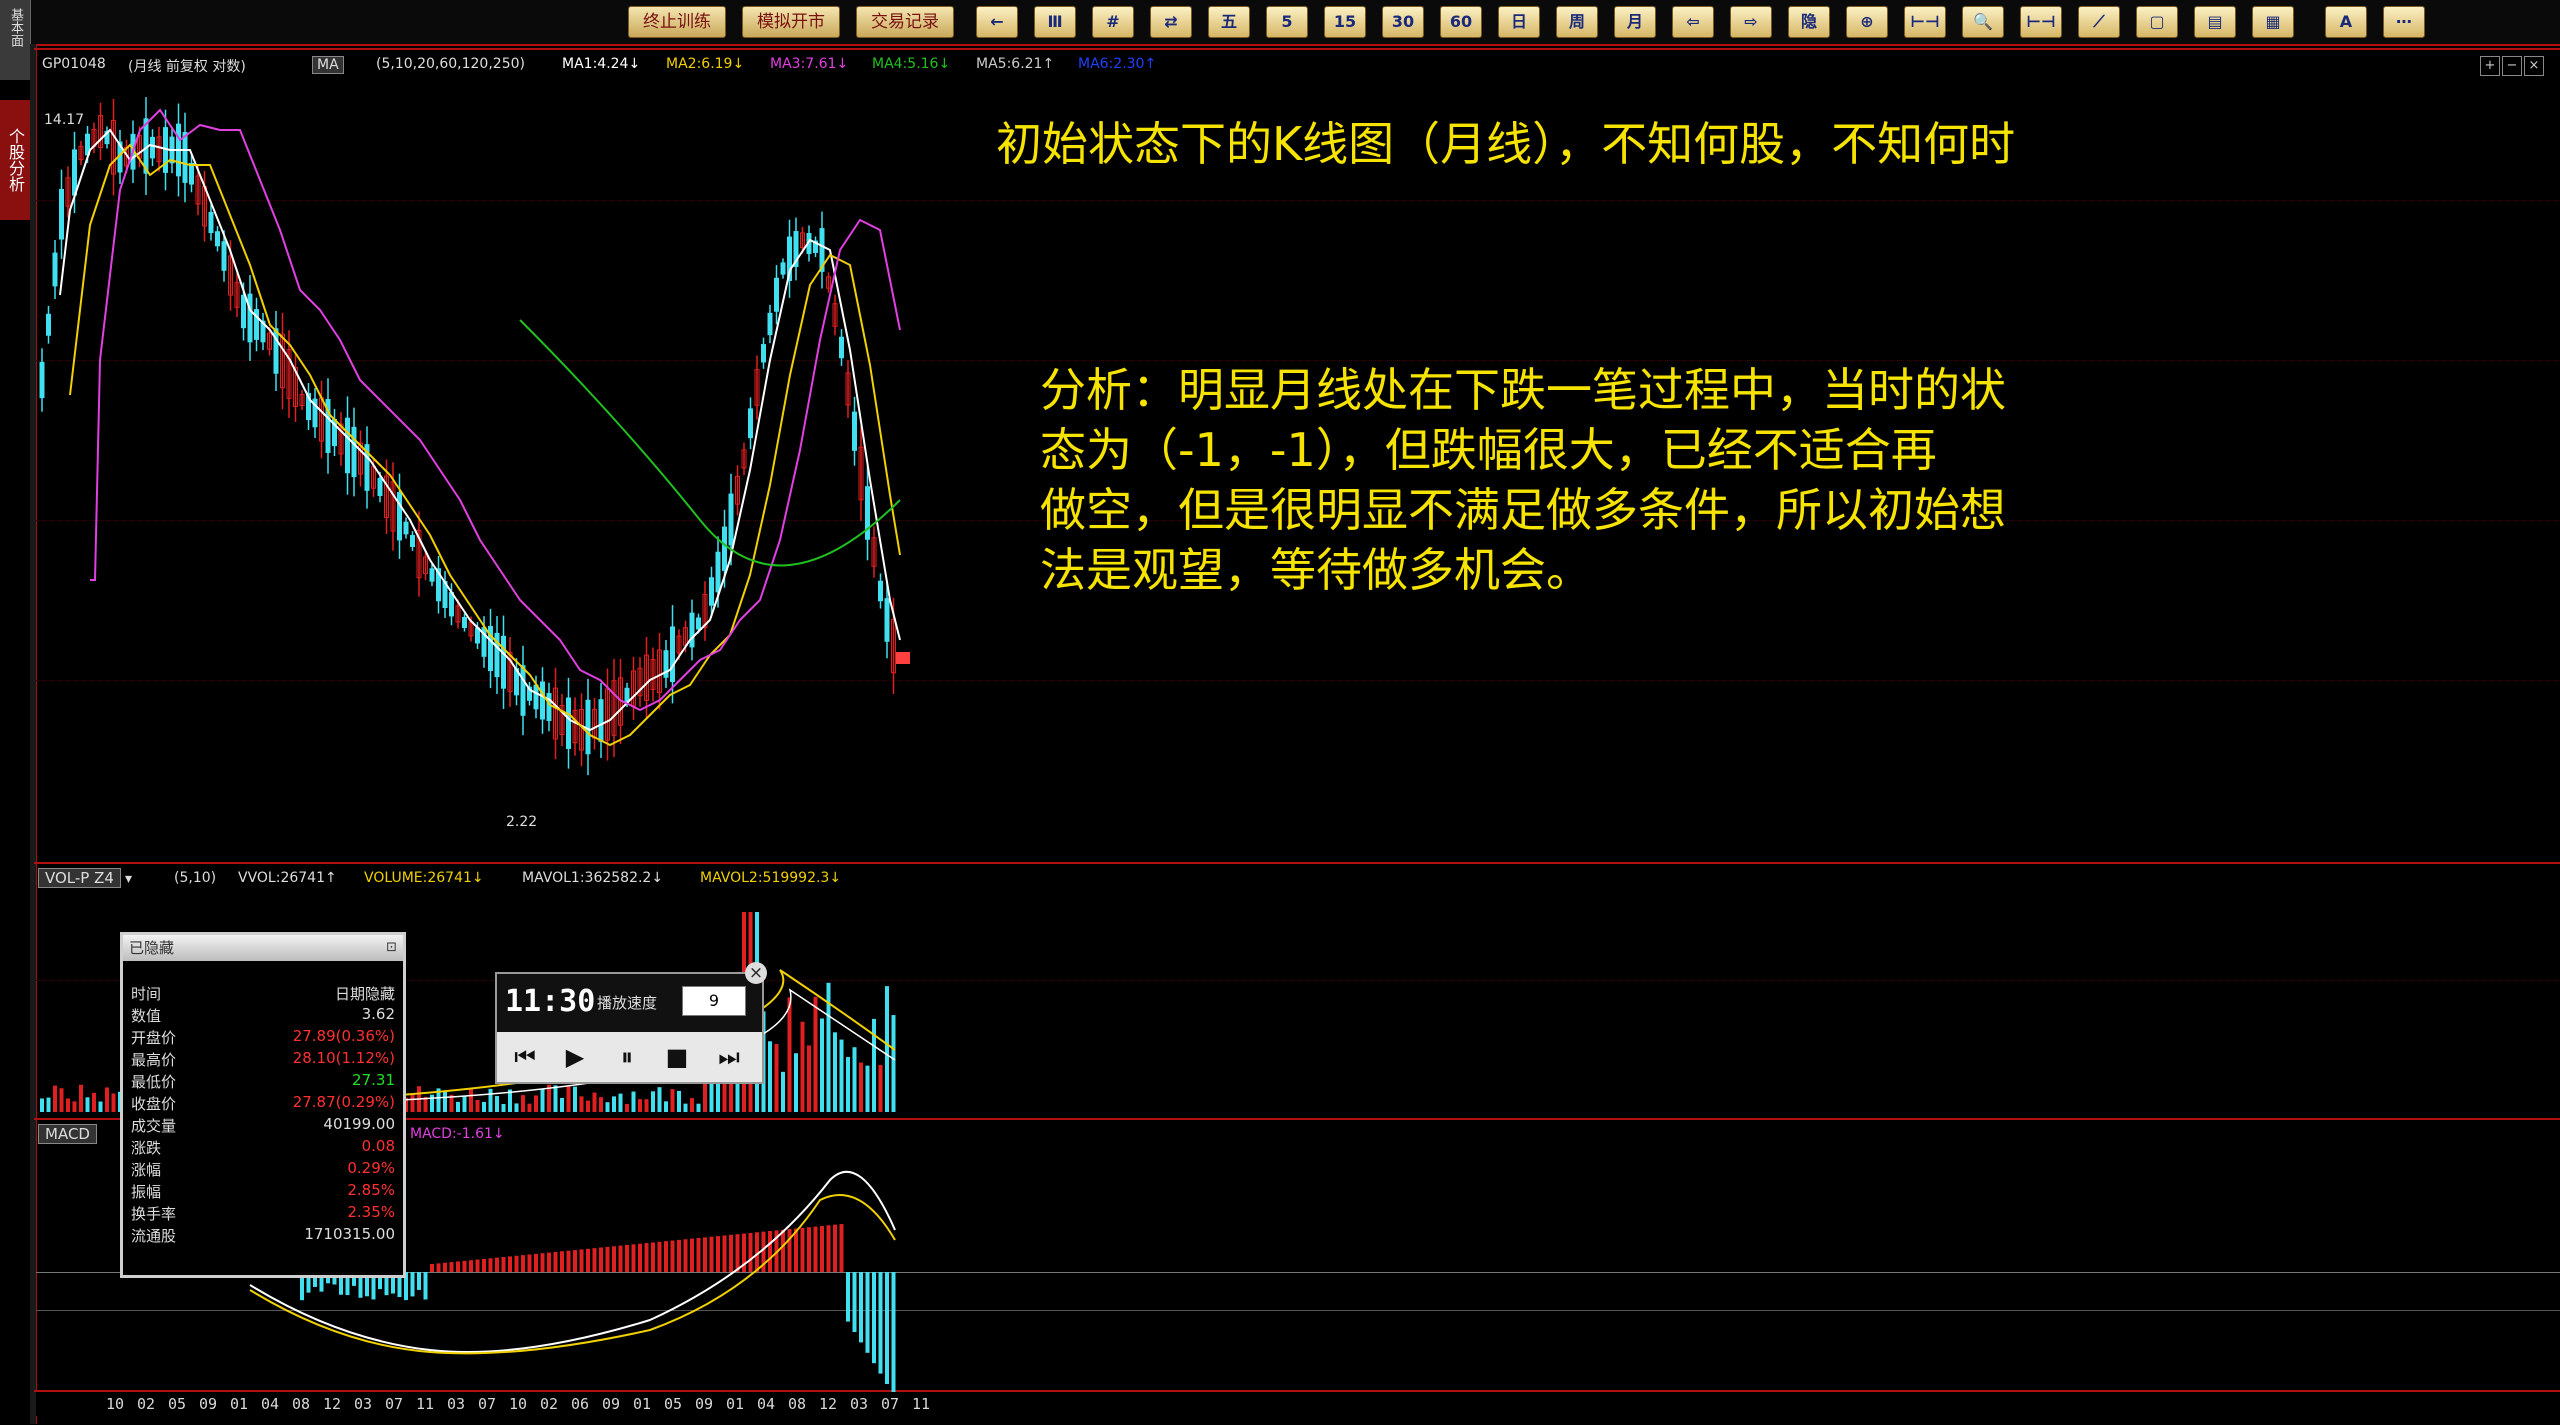 This screenshot has height=1425, width=2560. Describe the element at coordinates (263, 1214) in the screenshot. I see `data-window-row: 换手率 2.35%` at that location.